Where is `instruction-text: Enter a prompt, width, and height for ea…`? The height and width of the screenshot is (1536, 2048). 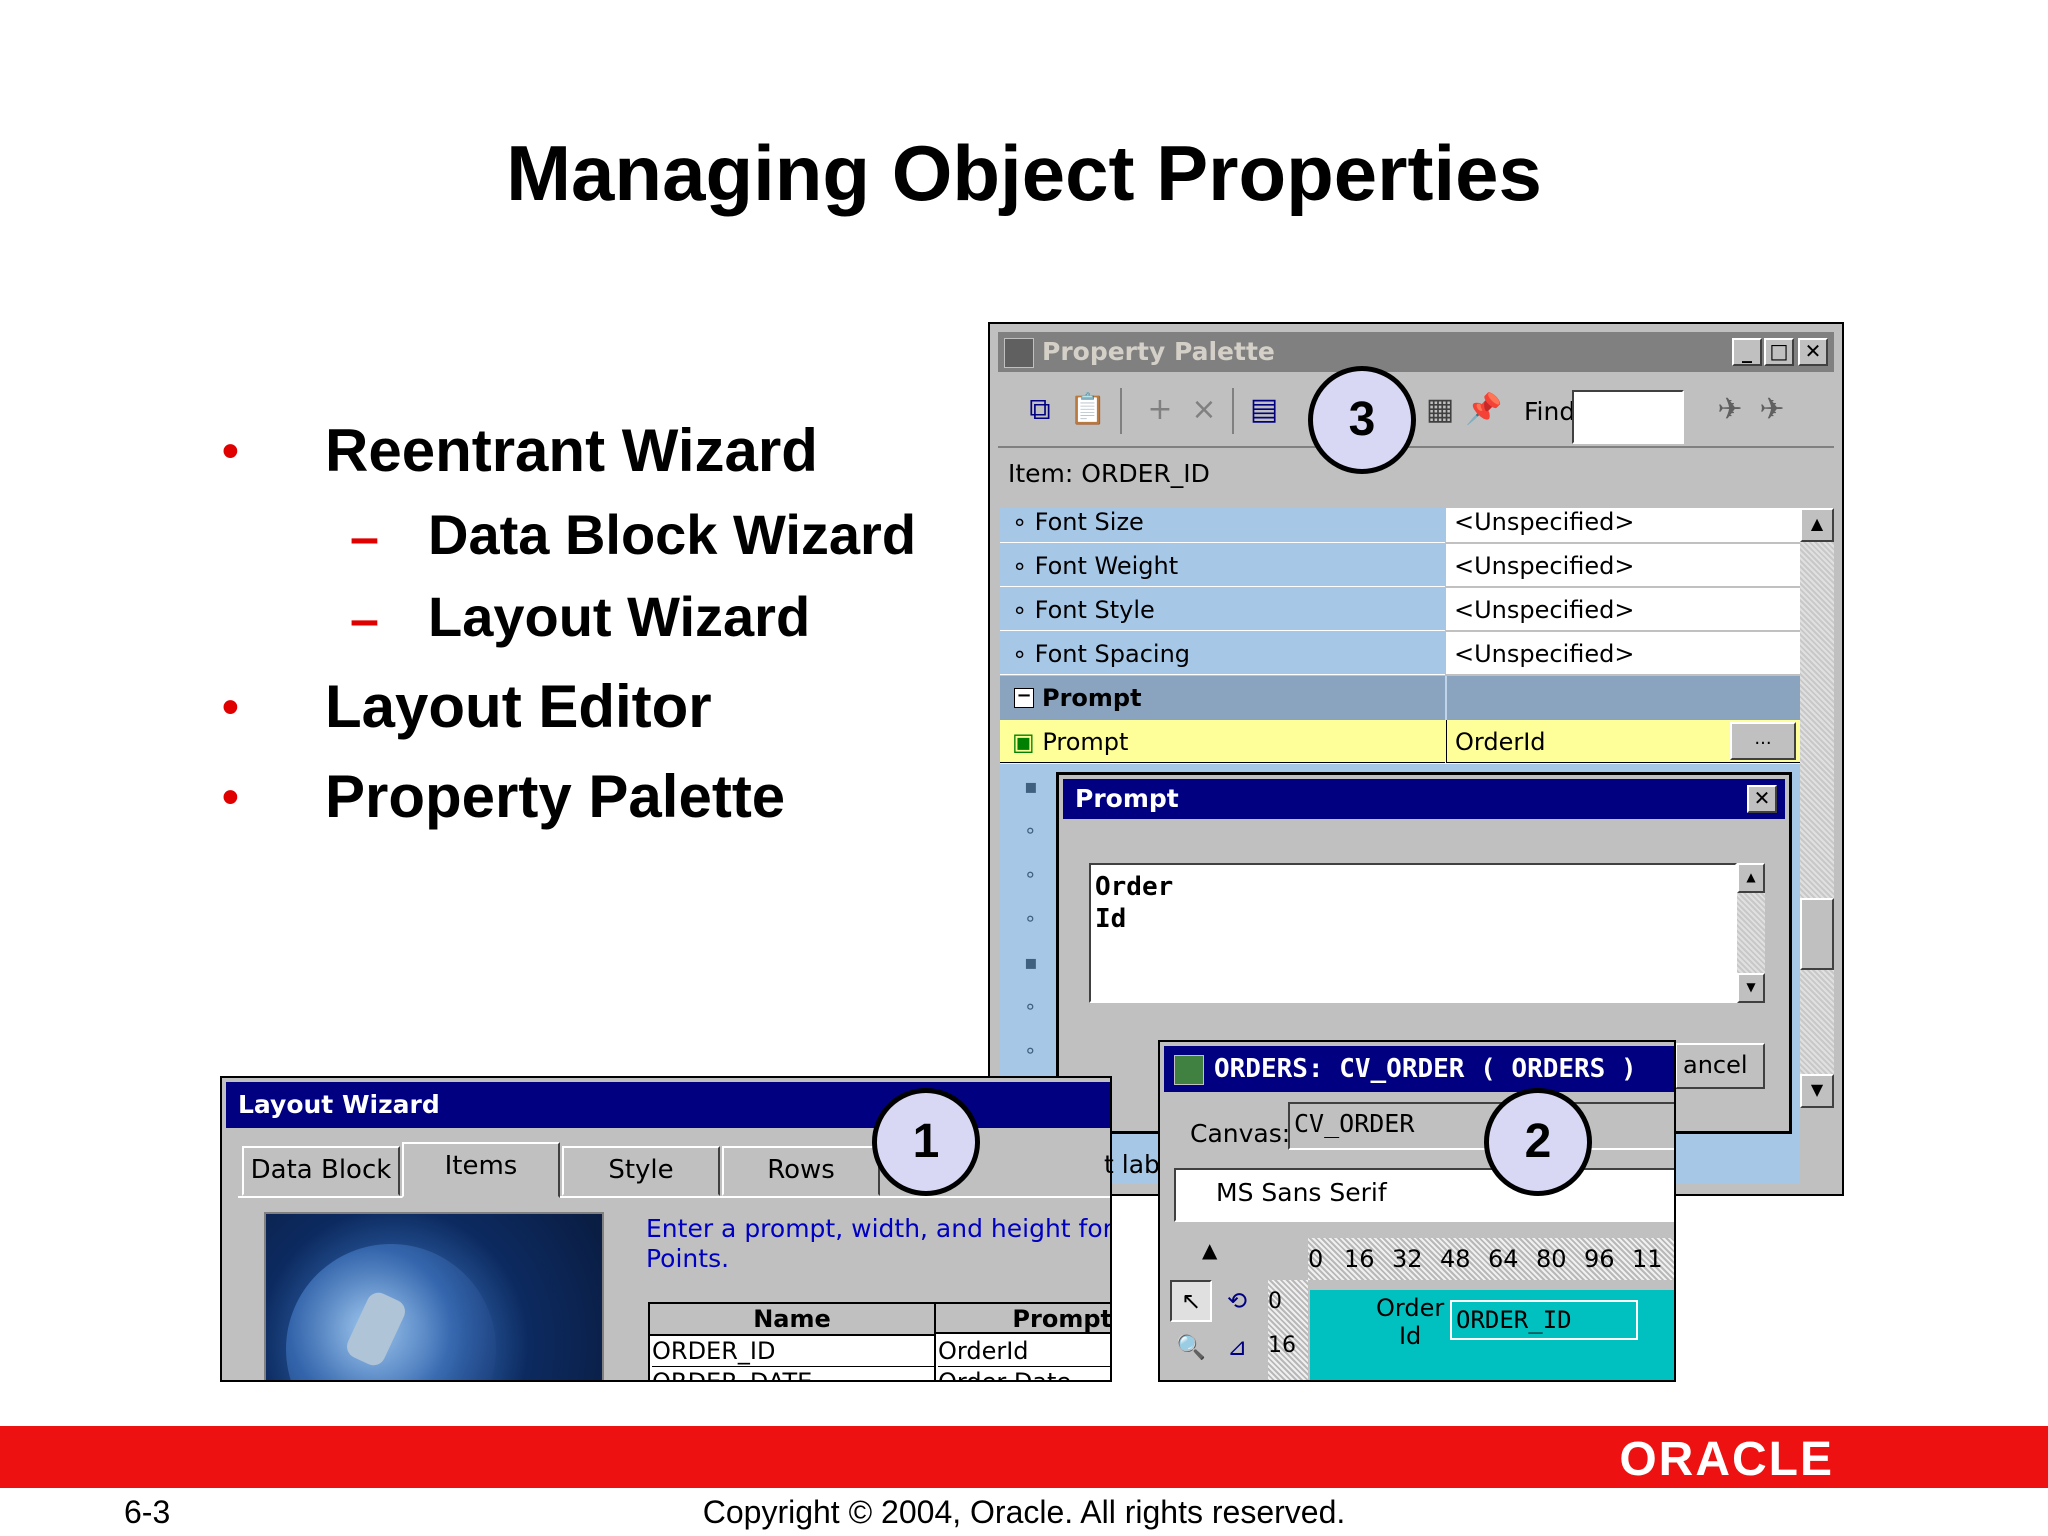
instruction-text: Enter a prompt, width, and height for ea… is located at coordinates (879, 1228).